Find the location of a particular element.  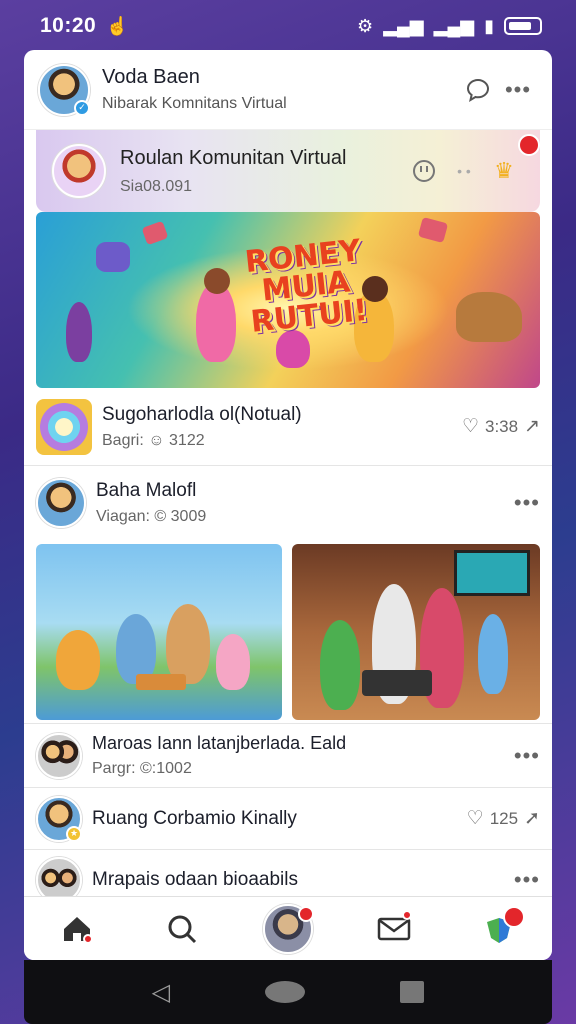

globe-icon is located at coordinates (499, 929).